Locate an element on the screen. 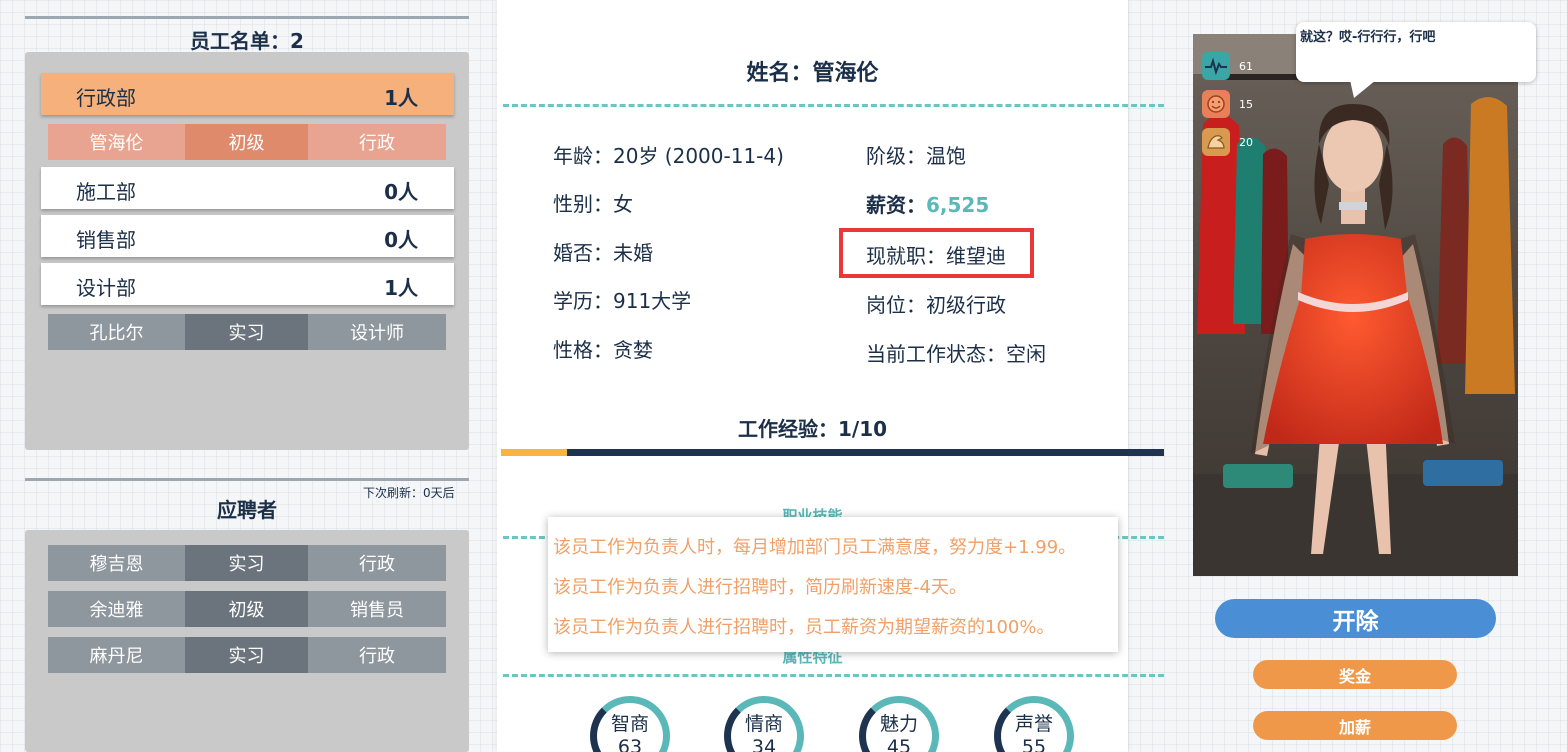 The image size is (1567, 752). salary-value: 6,525 is located at coordinates (958, 205).